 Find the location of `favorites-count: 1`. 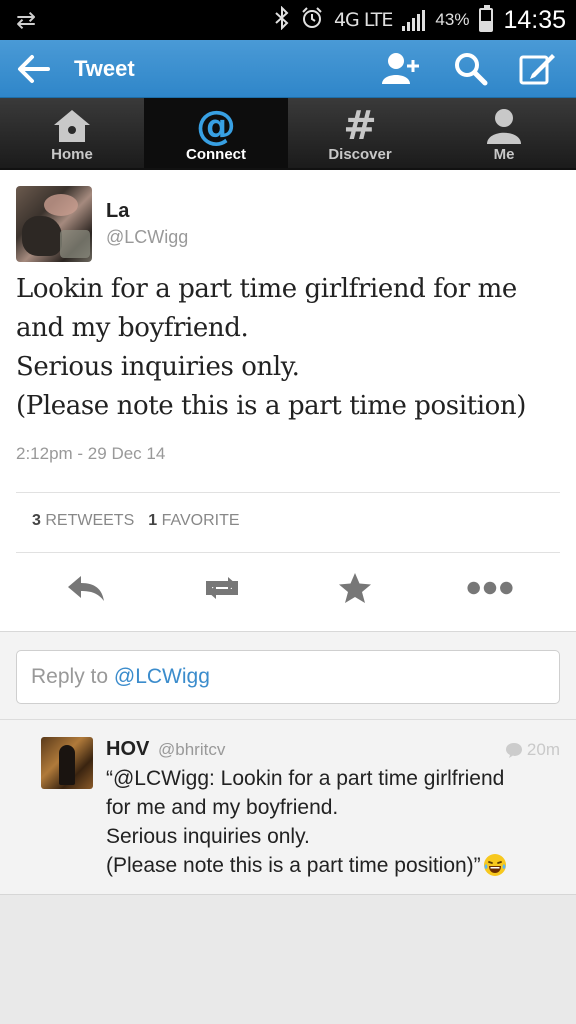

favorites-count: 1 is located at coordinates (153, 520).